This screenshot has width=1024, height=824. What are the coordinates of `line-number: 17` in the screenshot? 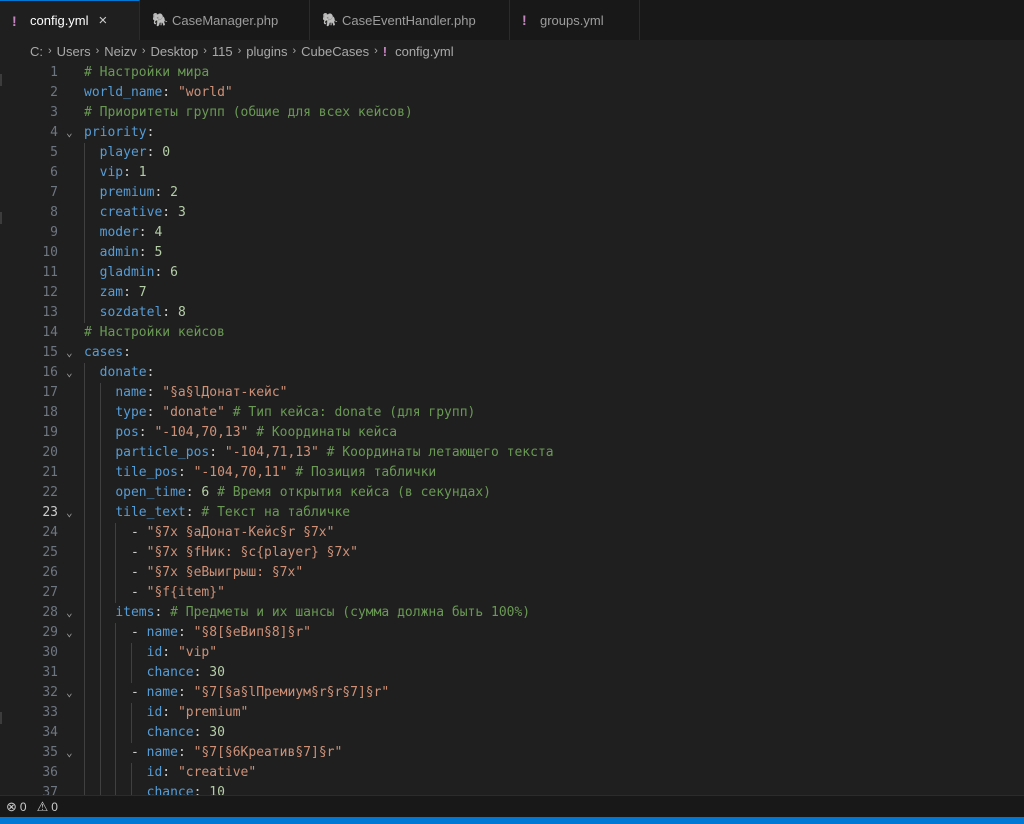 It's located at (50, 392).